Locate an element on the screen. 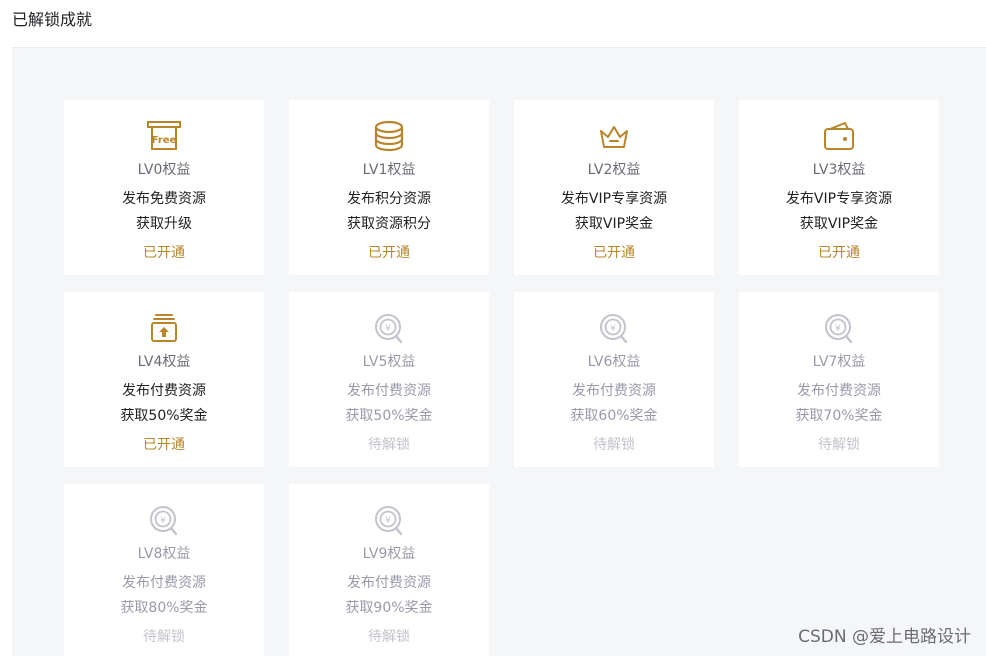 The height and width of the screenshot is (656, 986). achievement-card-lv1: LV1权益 发布积分资源 获取资源积分 已开通 is located at coordinates (389, 187).